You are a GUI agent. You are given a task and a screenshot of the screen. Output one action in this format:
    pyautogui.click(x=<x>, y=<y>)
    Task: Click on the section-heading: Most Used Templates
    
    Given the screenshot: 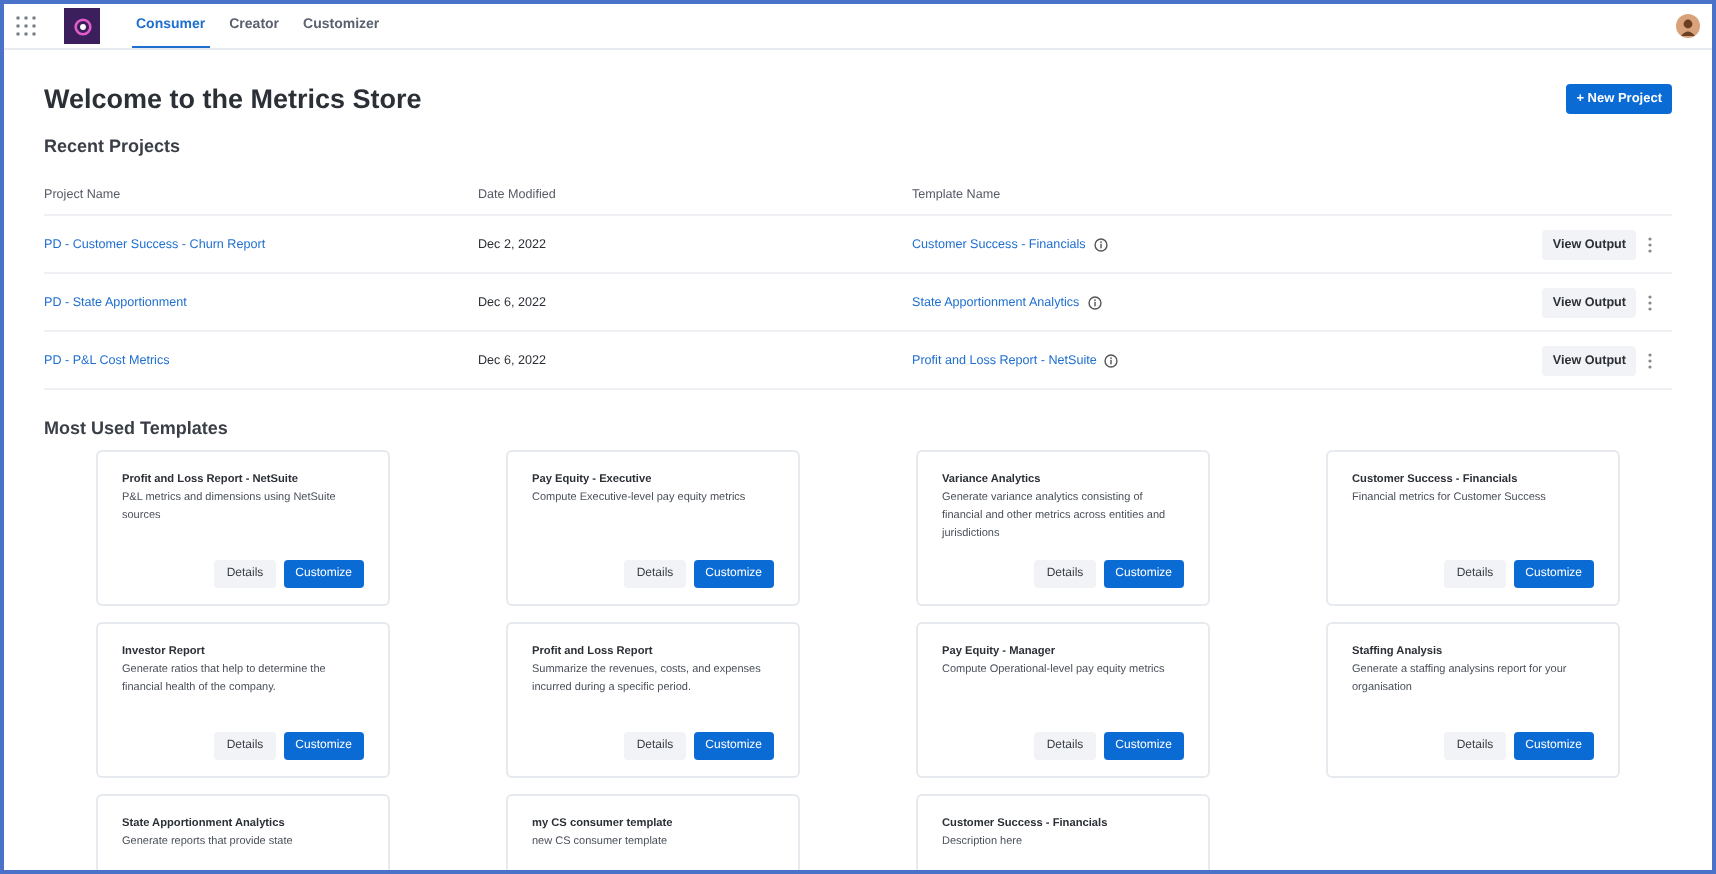 What is the action you would take?
    pyautogui.click(x=137, y=428)
    